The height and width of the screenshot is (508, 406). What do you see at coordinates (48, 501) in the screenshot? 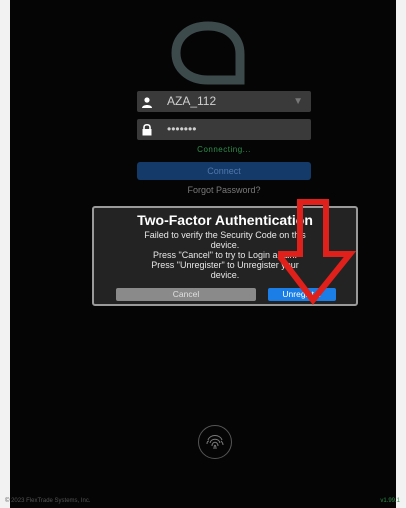
I see `copyright-text: © 2023 FlexTrade Systems, Inc.` at bounding box center [48, 501].